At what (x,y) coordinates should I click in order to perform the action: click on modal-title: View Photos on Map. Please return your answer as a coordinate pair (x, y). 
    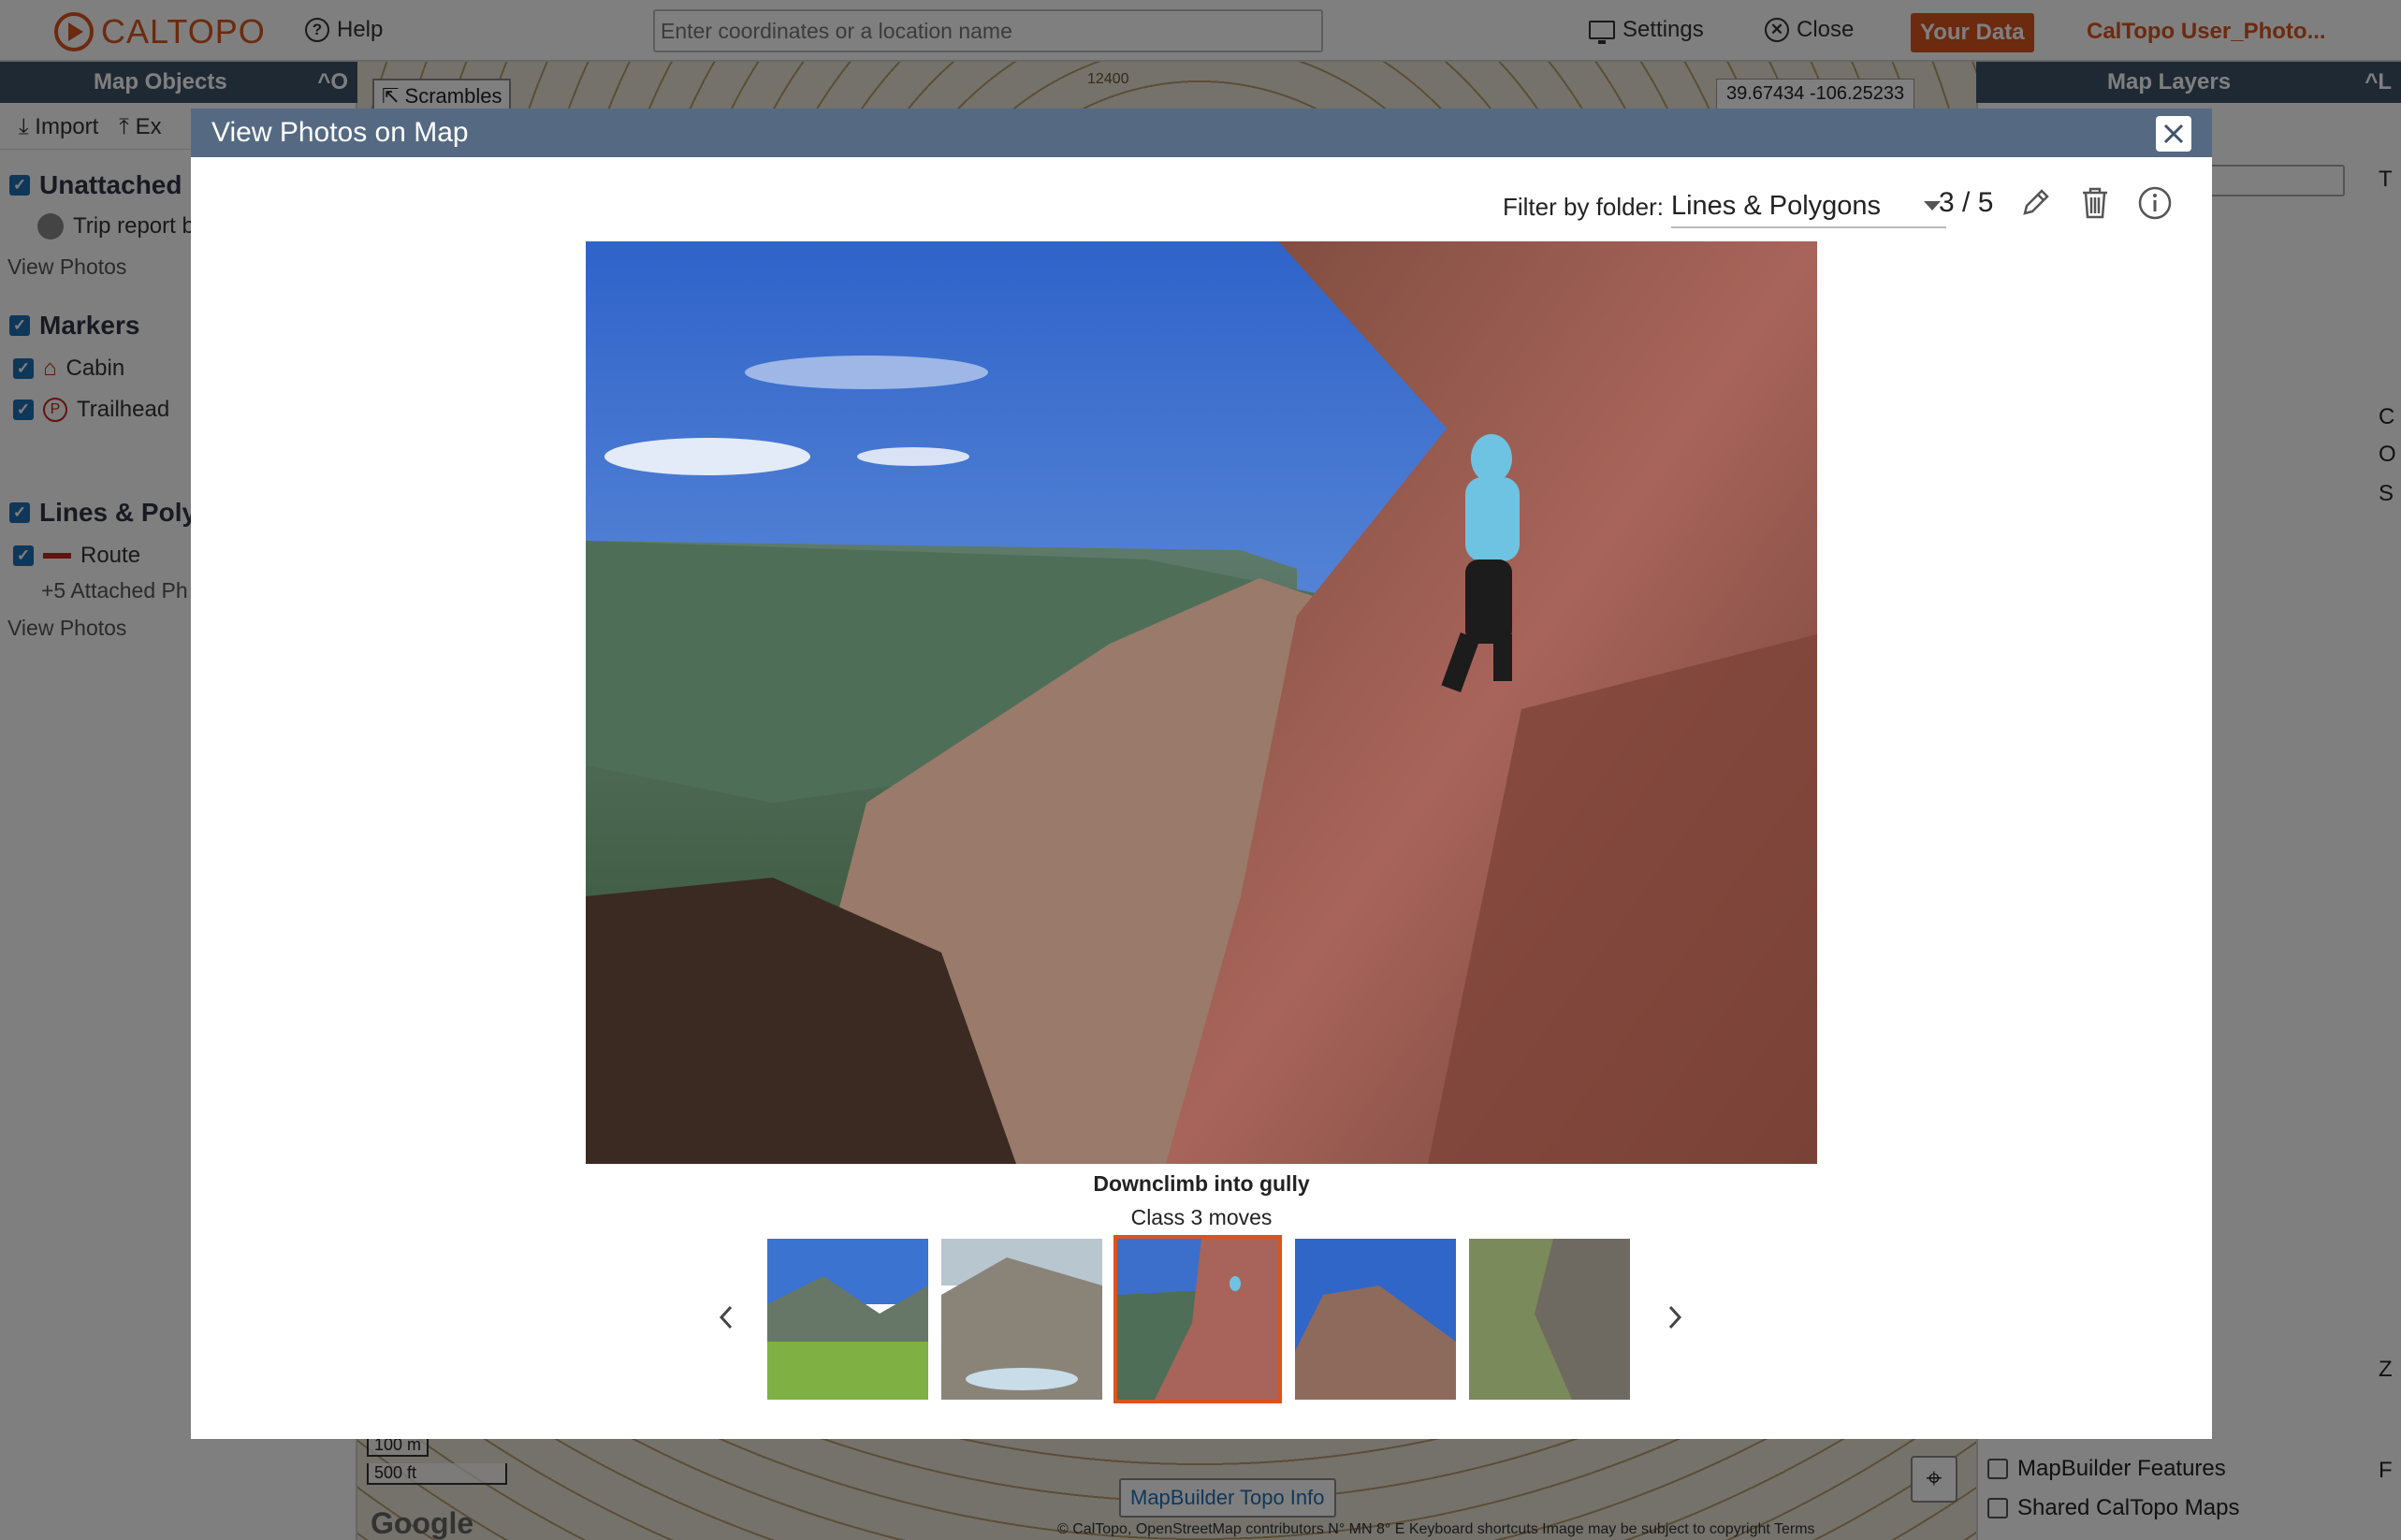
    Looking at the image, I should click on (340, 133).